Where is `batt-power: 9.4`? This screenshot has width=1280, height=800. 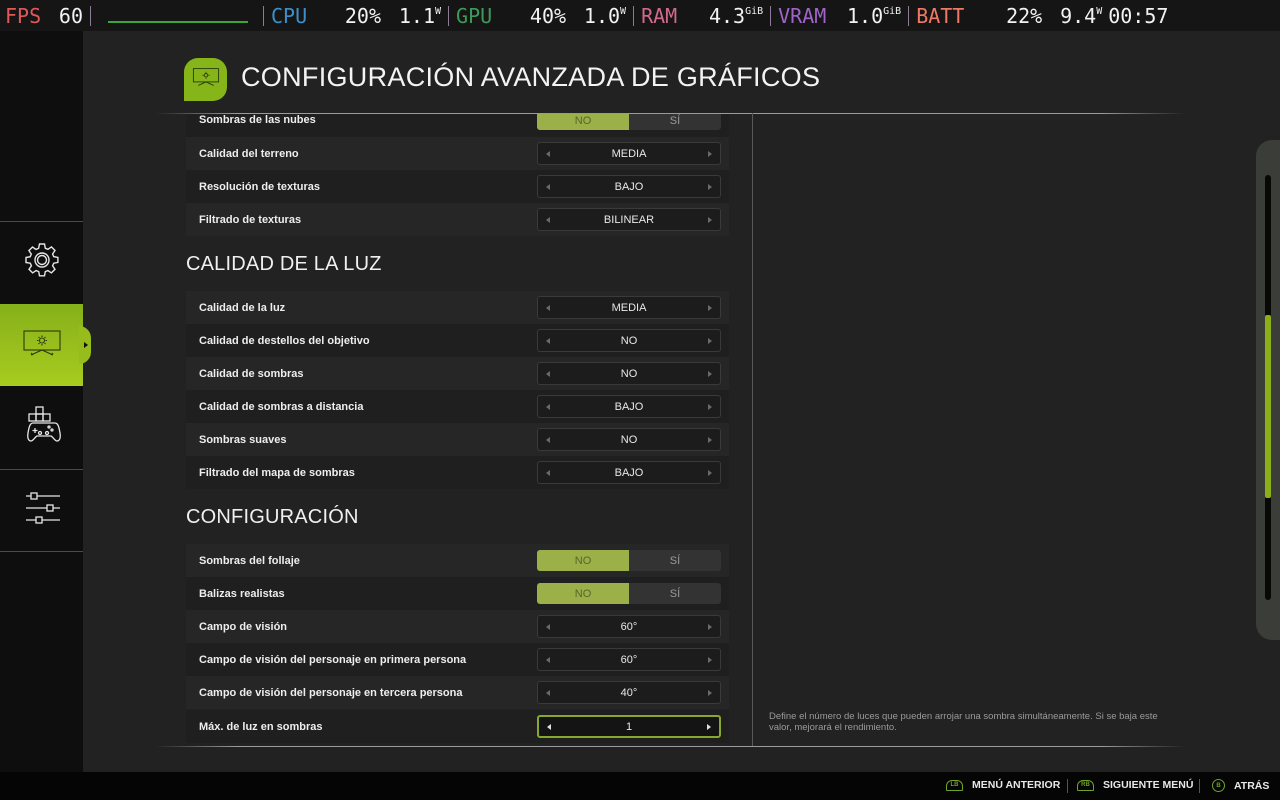 batt-power: 9.4 is located at coordinates (1078, 15).